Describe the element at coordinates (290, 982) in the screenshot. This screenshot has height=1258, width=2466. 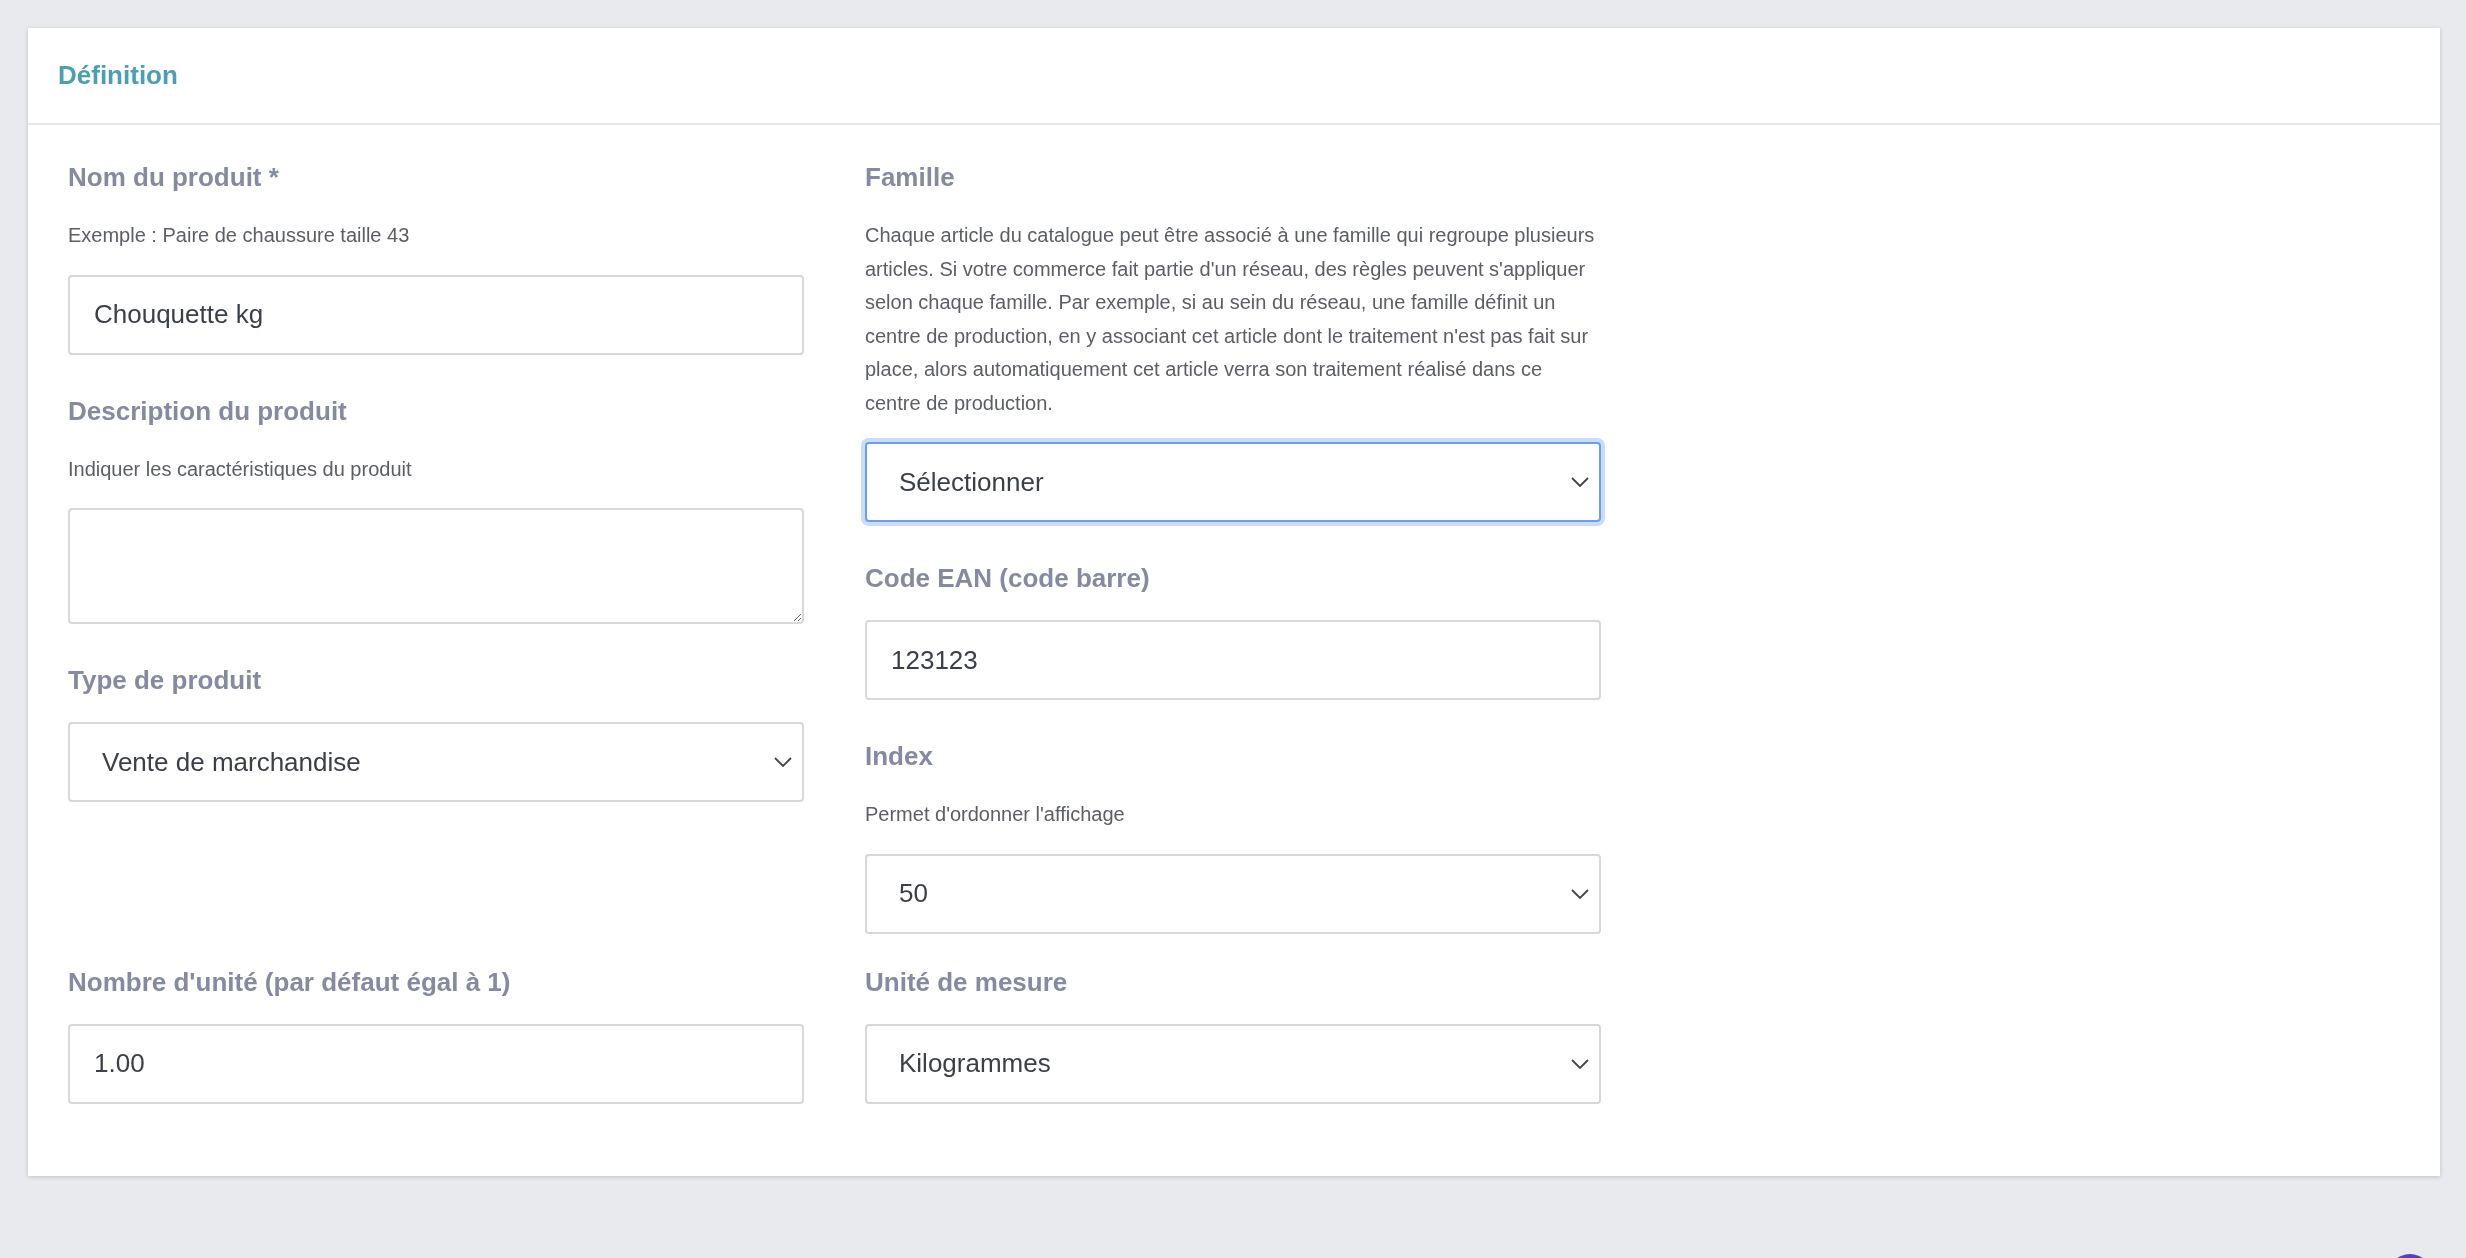
I see `field-label: Nombre d'unité (par défaut égal à 1)` at that location.